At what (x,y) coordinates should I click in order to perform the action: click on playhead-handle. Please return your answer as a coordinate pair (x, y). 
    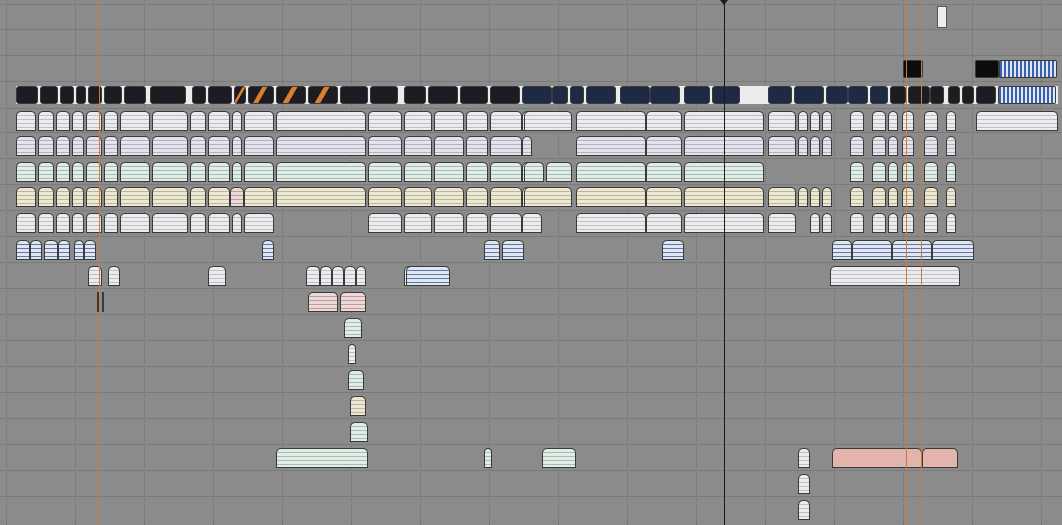
    Looking at the image, I should click on (724, 2).